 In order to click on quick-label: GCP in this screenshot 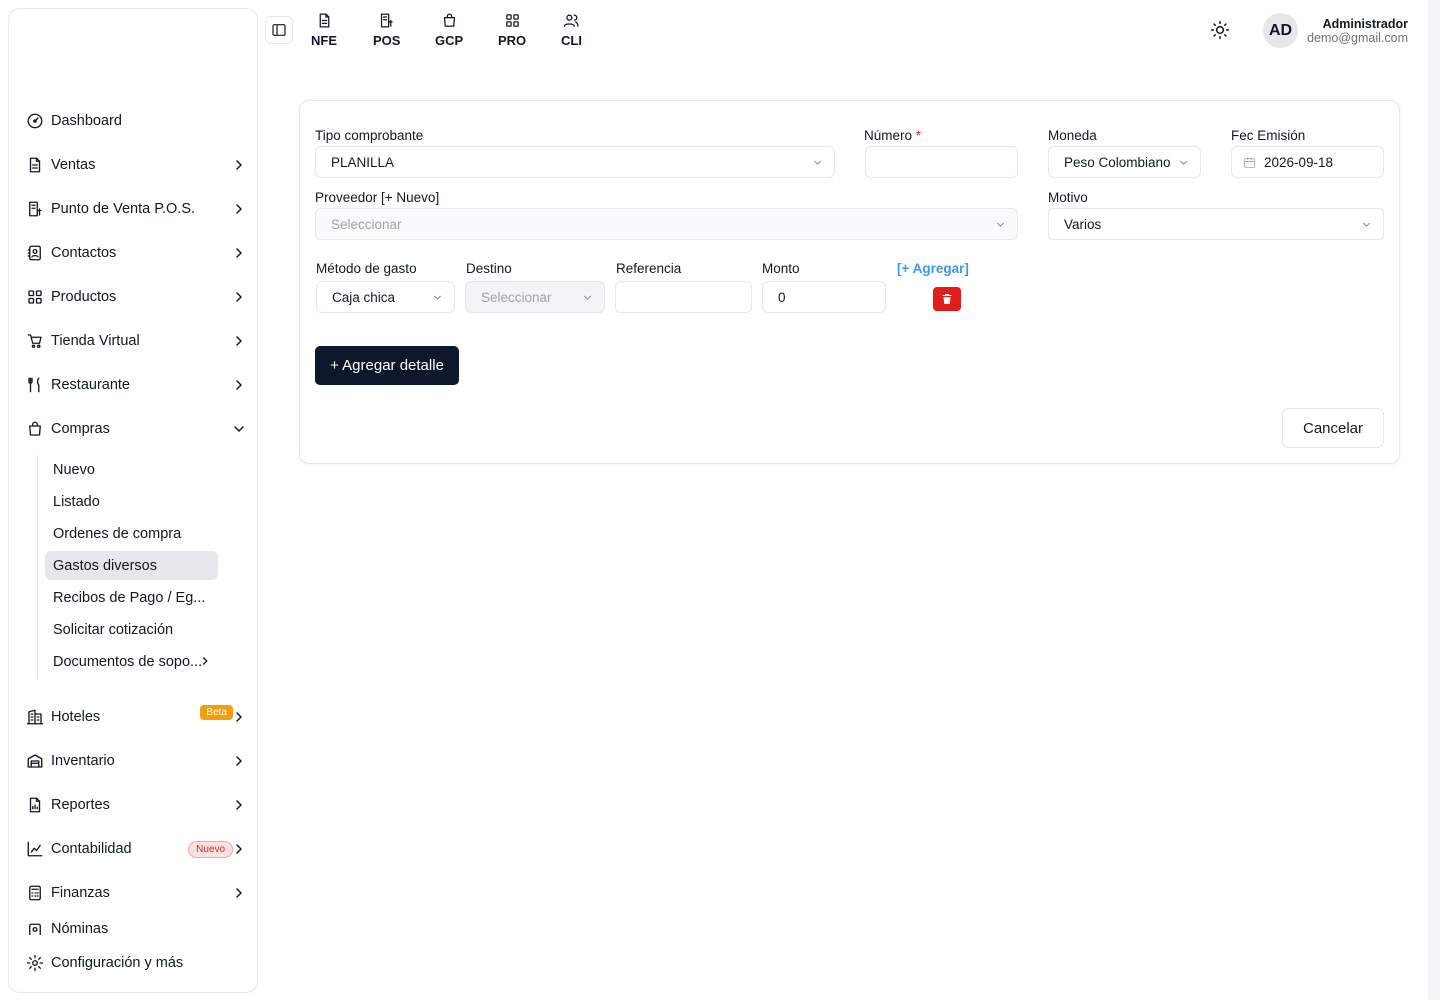, I will do `click(449, 40)`.